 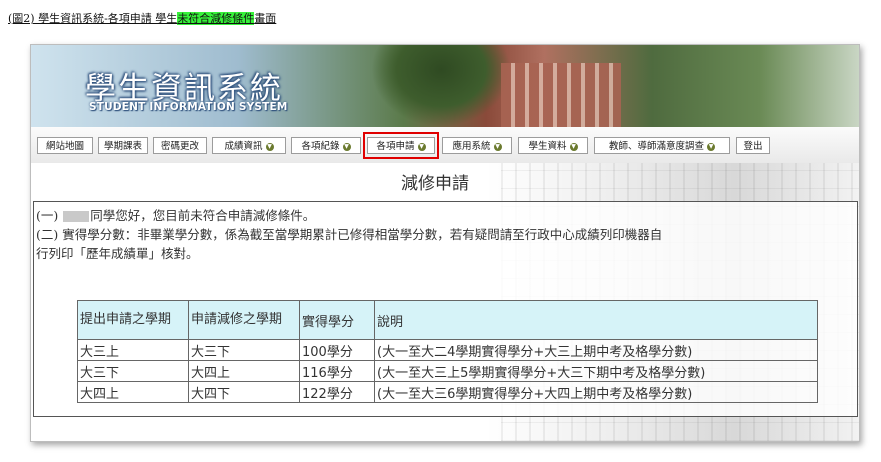 I want to click on table-header-row: 提出申請之學期 申請減修之學期 實得學分 說明, so click(x=447, y=320).